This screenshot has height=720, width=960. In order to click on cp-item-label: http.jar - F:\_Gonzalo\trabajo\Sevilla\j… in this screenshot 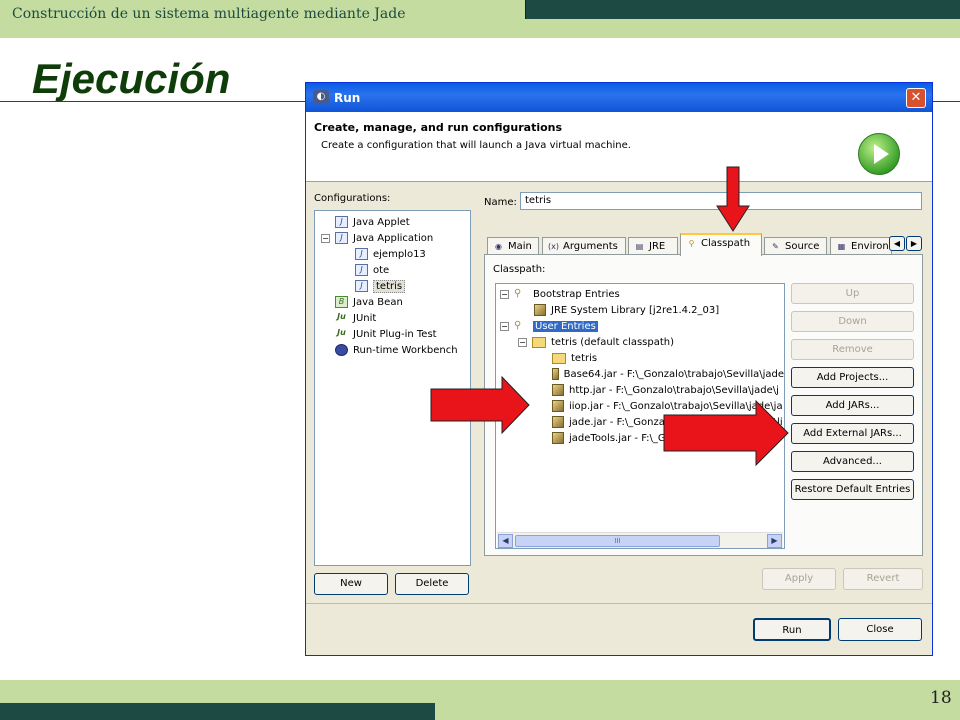, I will do `click(674, 390)`.